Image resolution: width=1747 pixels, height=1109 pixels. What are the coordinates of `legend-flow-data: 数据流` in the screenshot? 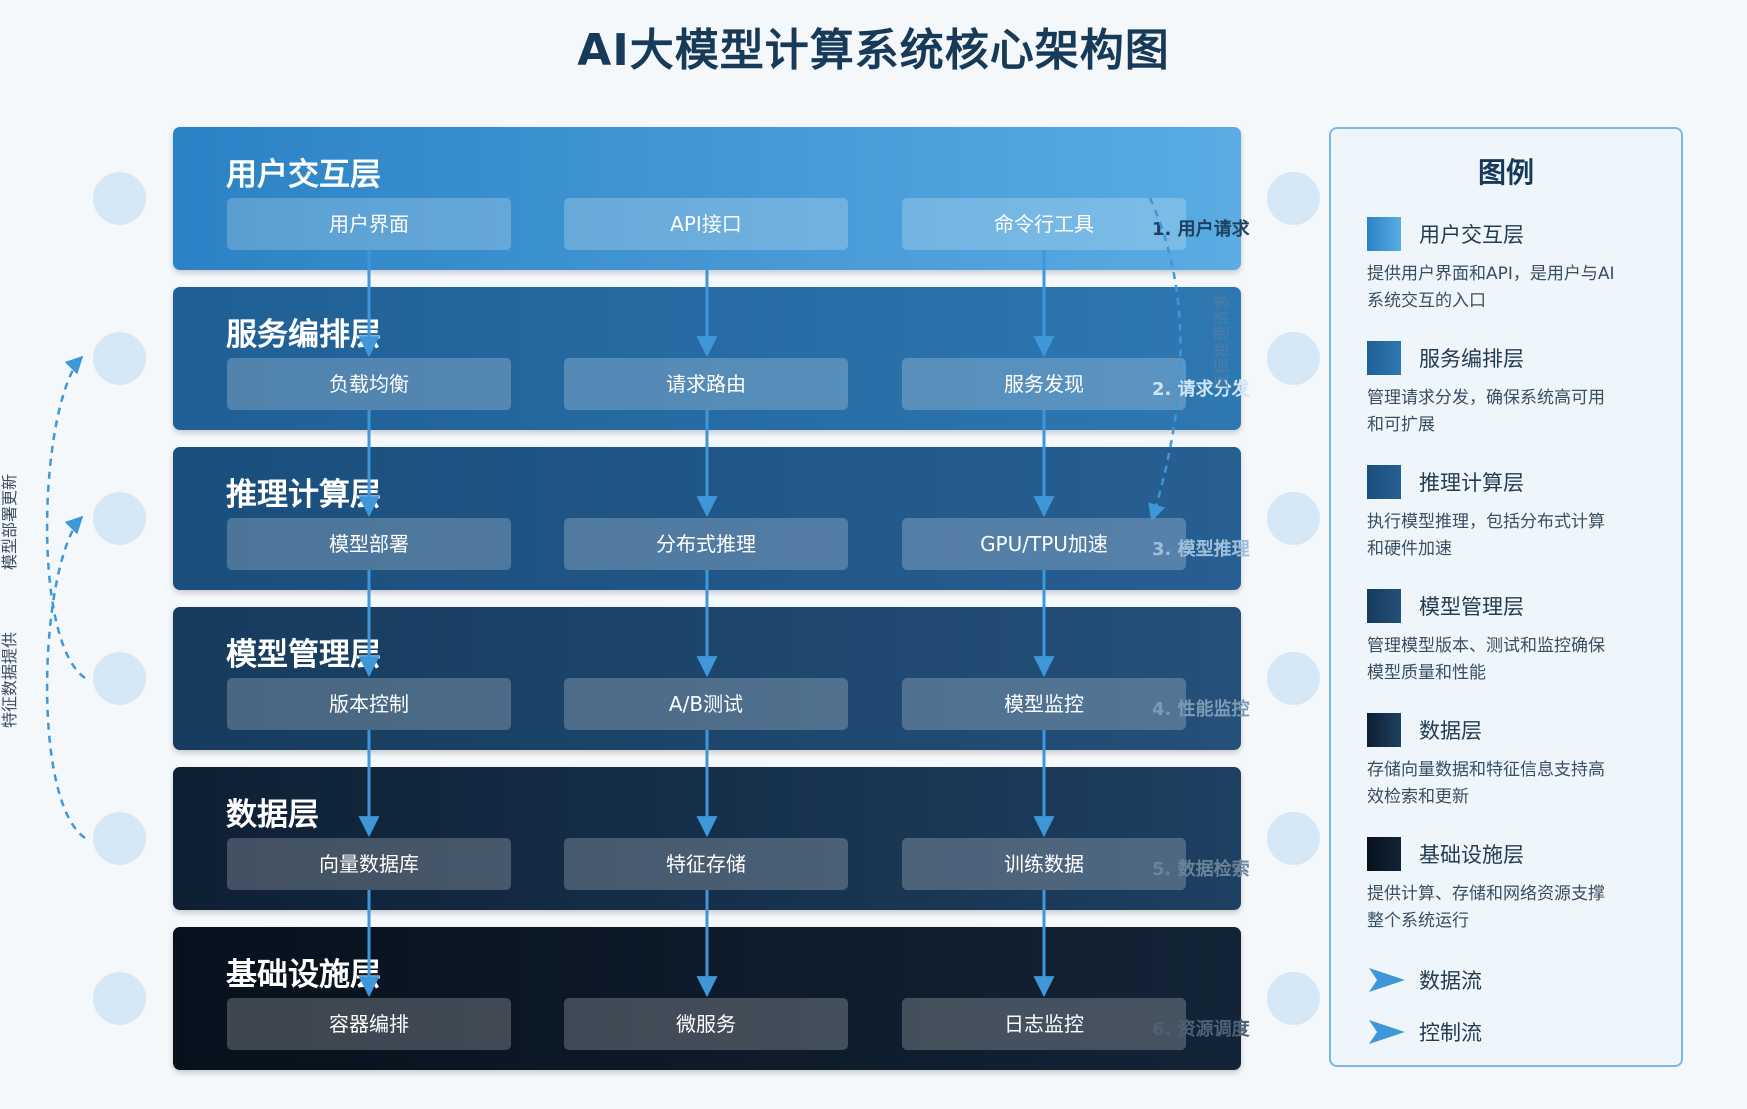 It's located at (1517, 980).